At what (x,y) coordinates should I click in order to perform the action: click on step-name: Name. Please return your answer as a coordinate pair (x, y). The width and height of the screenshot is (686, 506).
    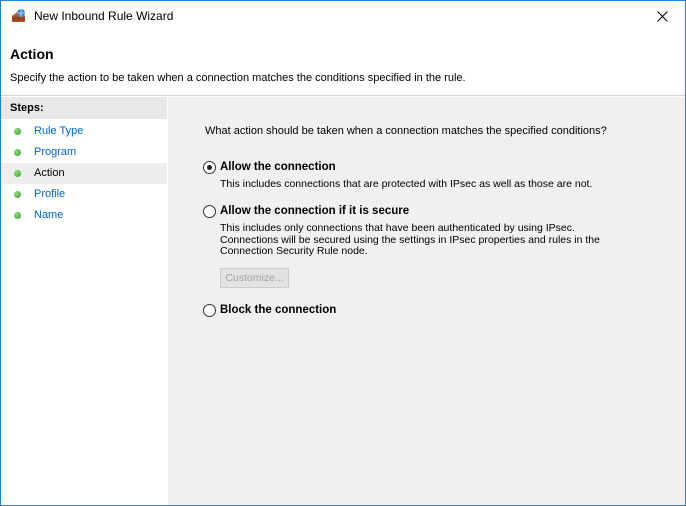
    Looking at the image, I should click on (84, 215).